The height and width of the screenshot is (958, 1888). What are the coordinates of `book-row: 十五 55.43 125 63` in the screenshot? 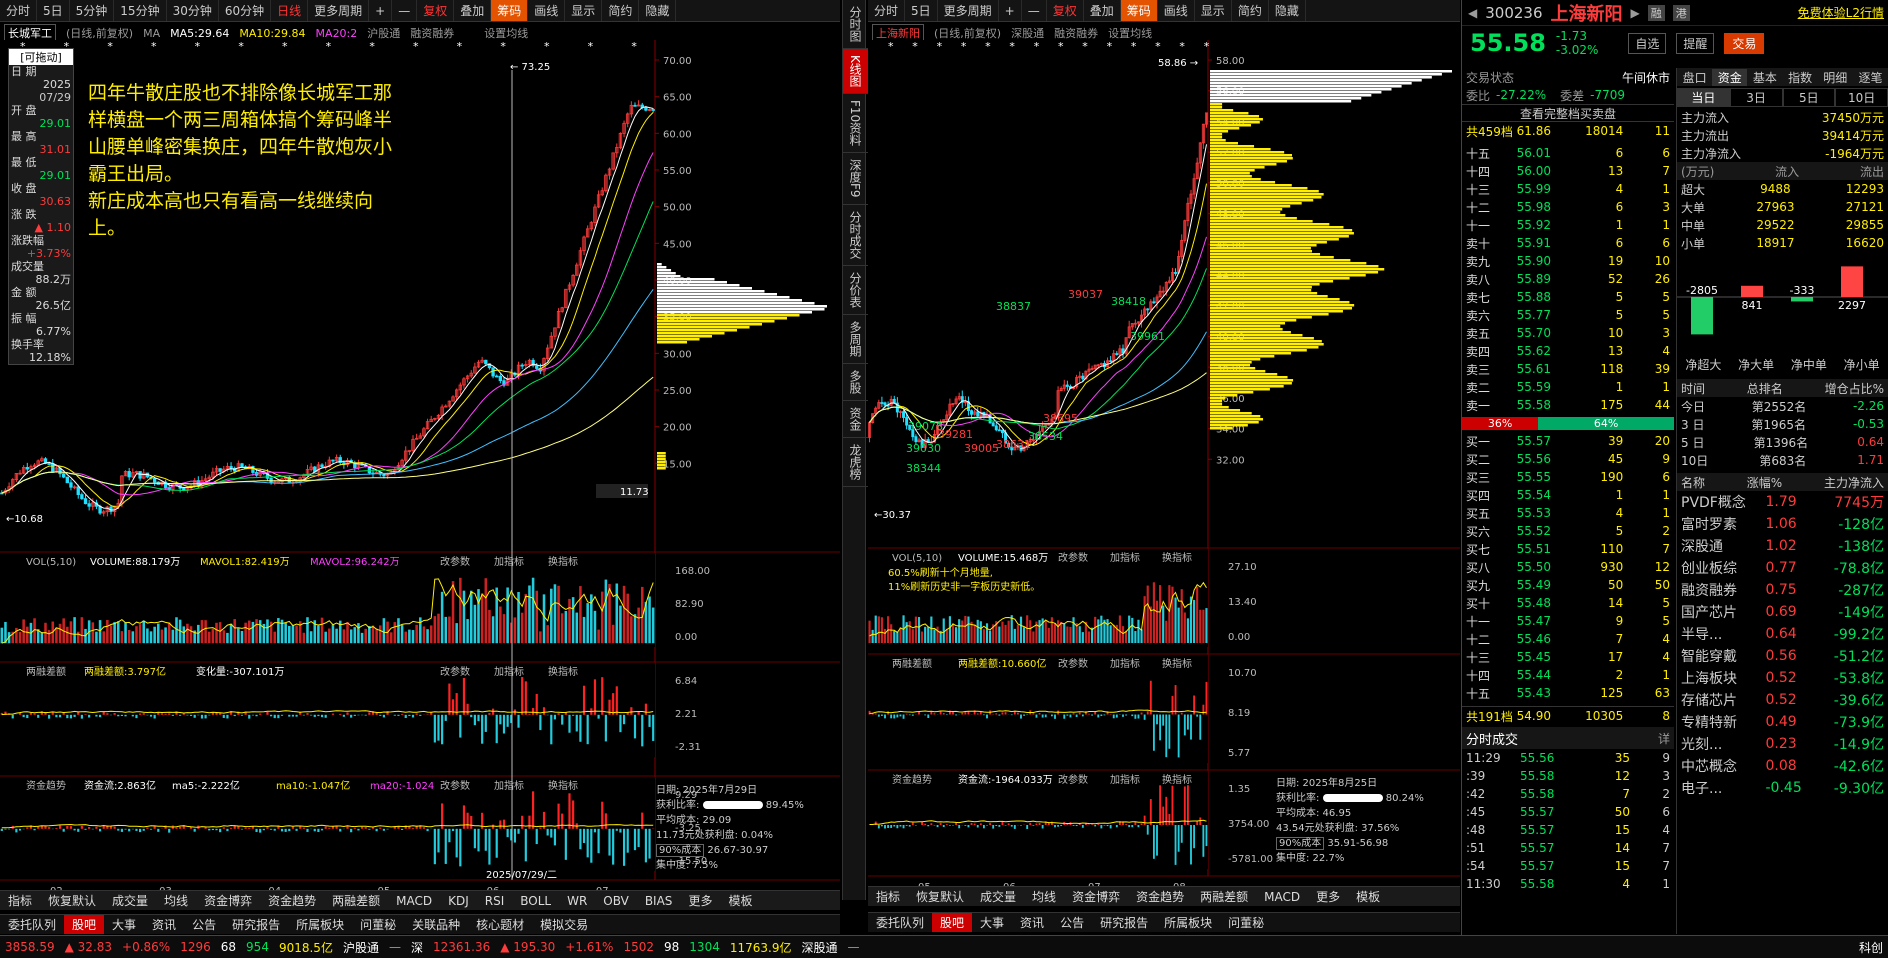 It's located at (1568, 693).